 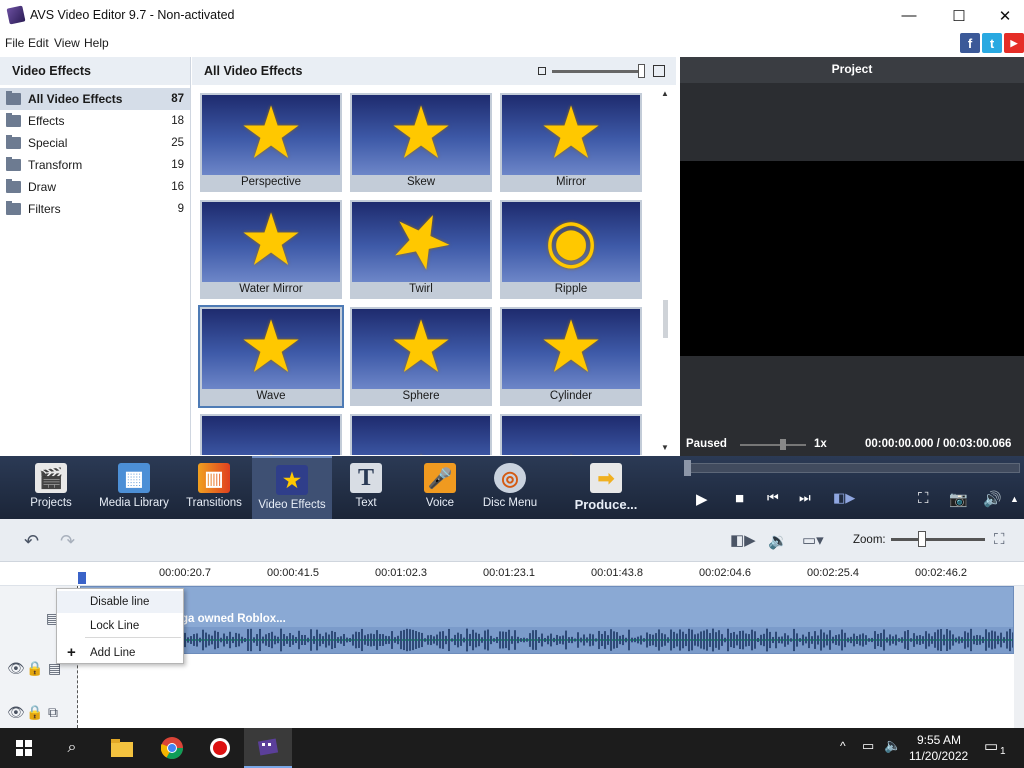 I want to click on effect-tile-sphere: ★ Sphere, so click(x=421, y=356).